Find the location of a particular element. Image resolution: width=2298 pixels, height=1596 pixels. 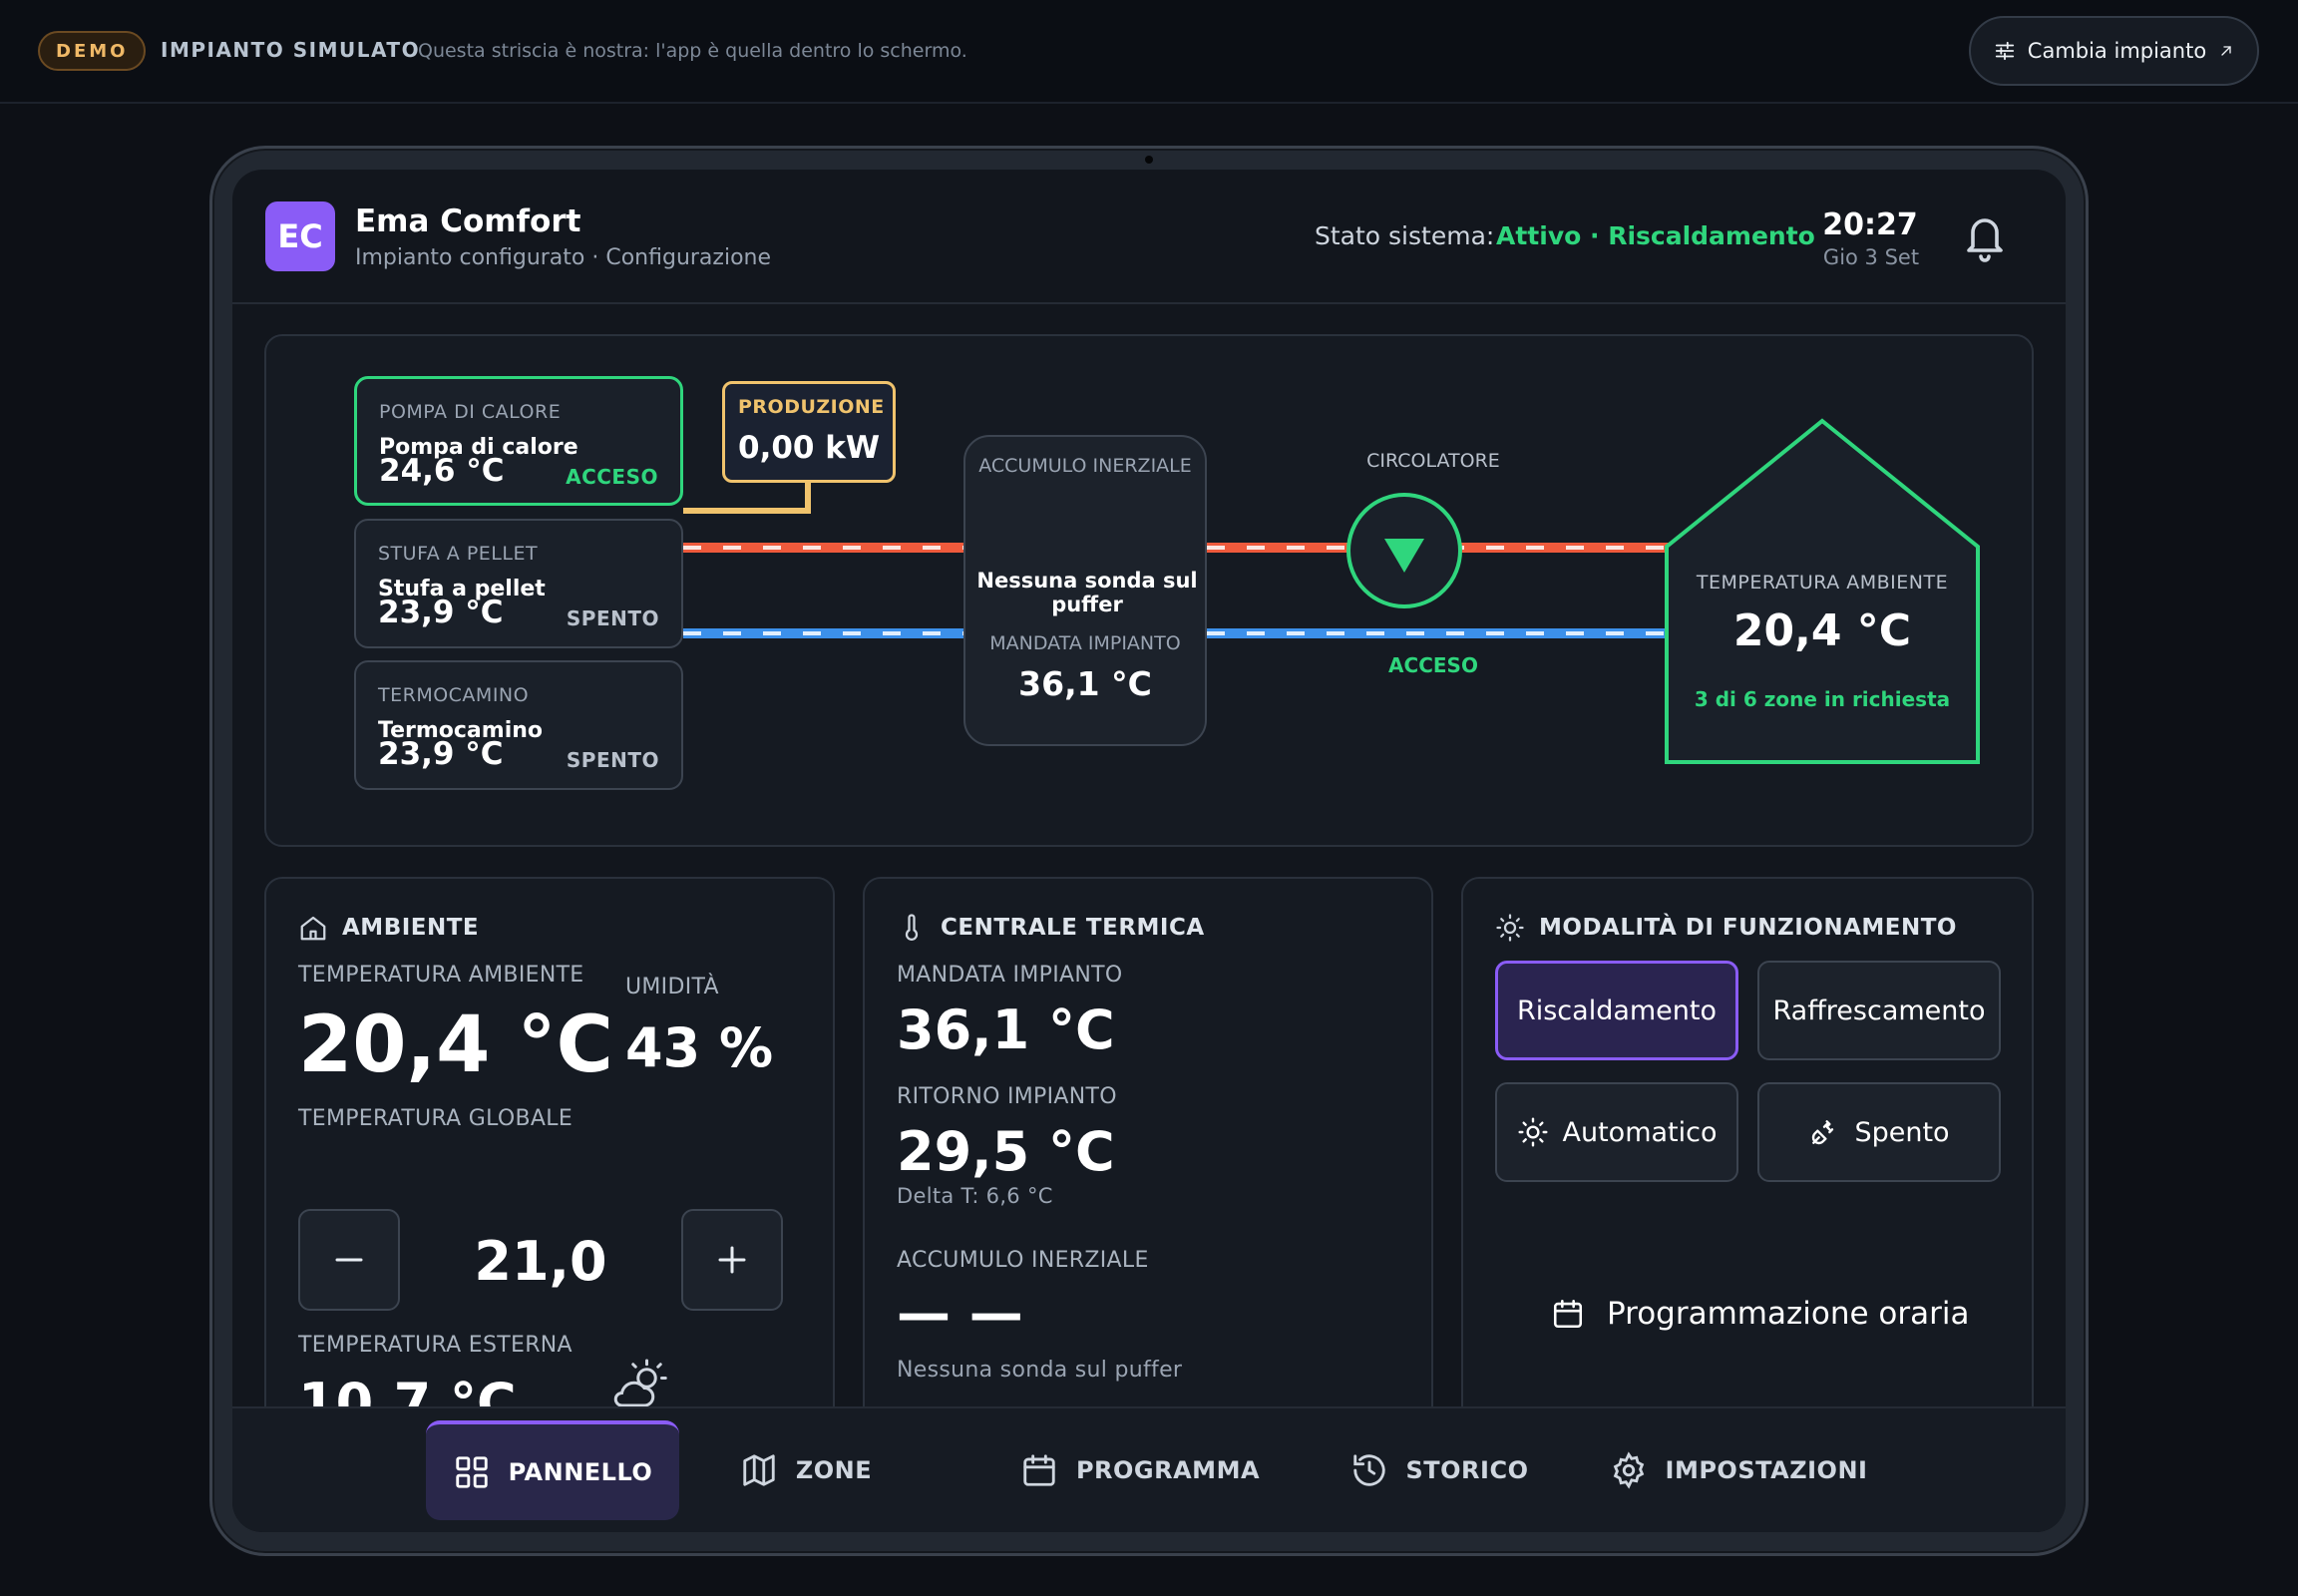

change-plant-button: Cambia impianto is located at coordinates (2114, 51).